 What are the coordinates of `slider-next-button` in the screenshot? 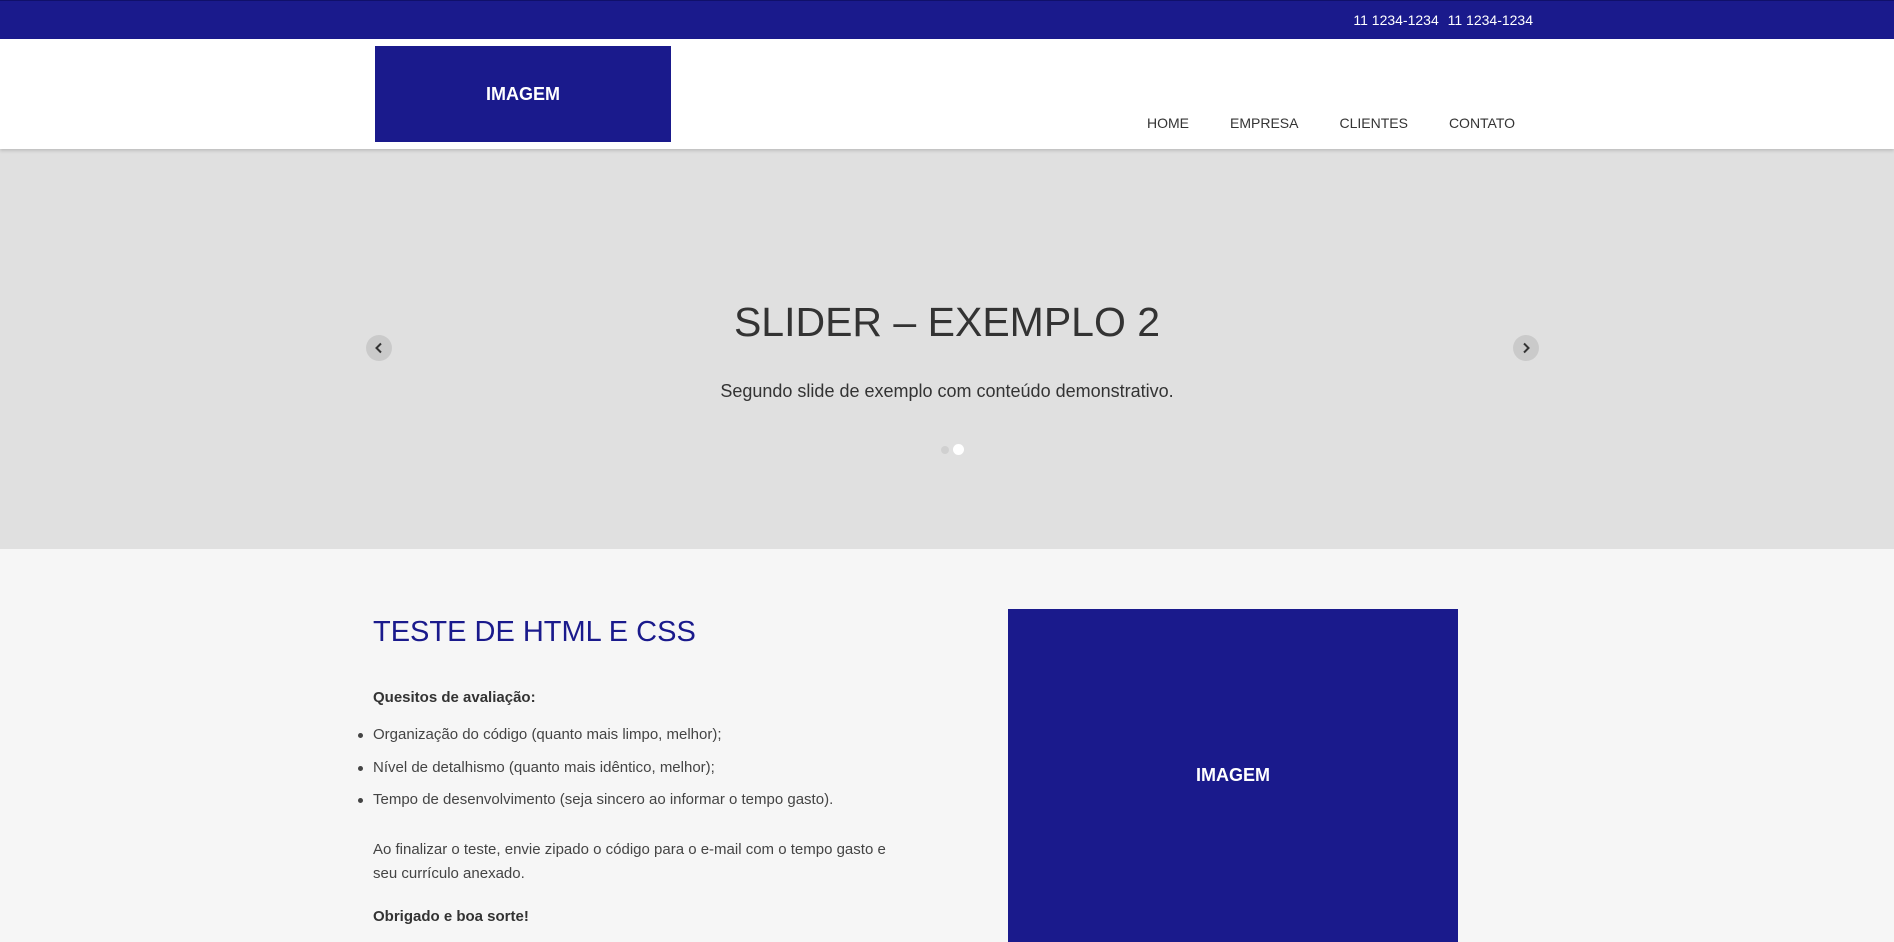 It's located at (1526, 348).